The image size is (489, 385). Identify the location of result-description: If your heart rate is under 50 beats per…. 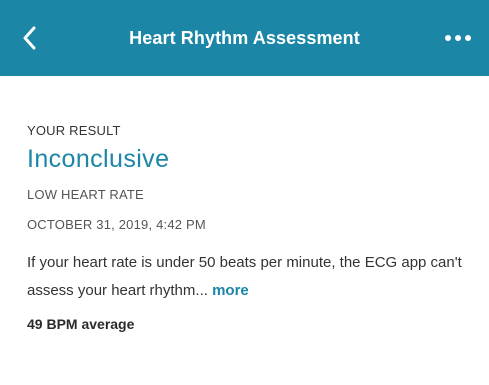
(247, 277).